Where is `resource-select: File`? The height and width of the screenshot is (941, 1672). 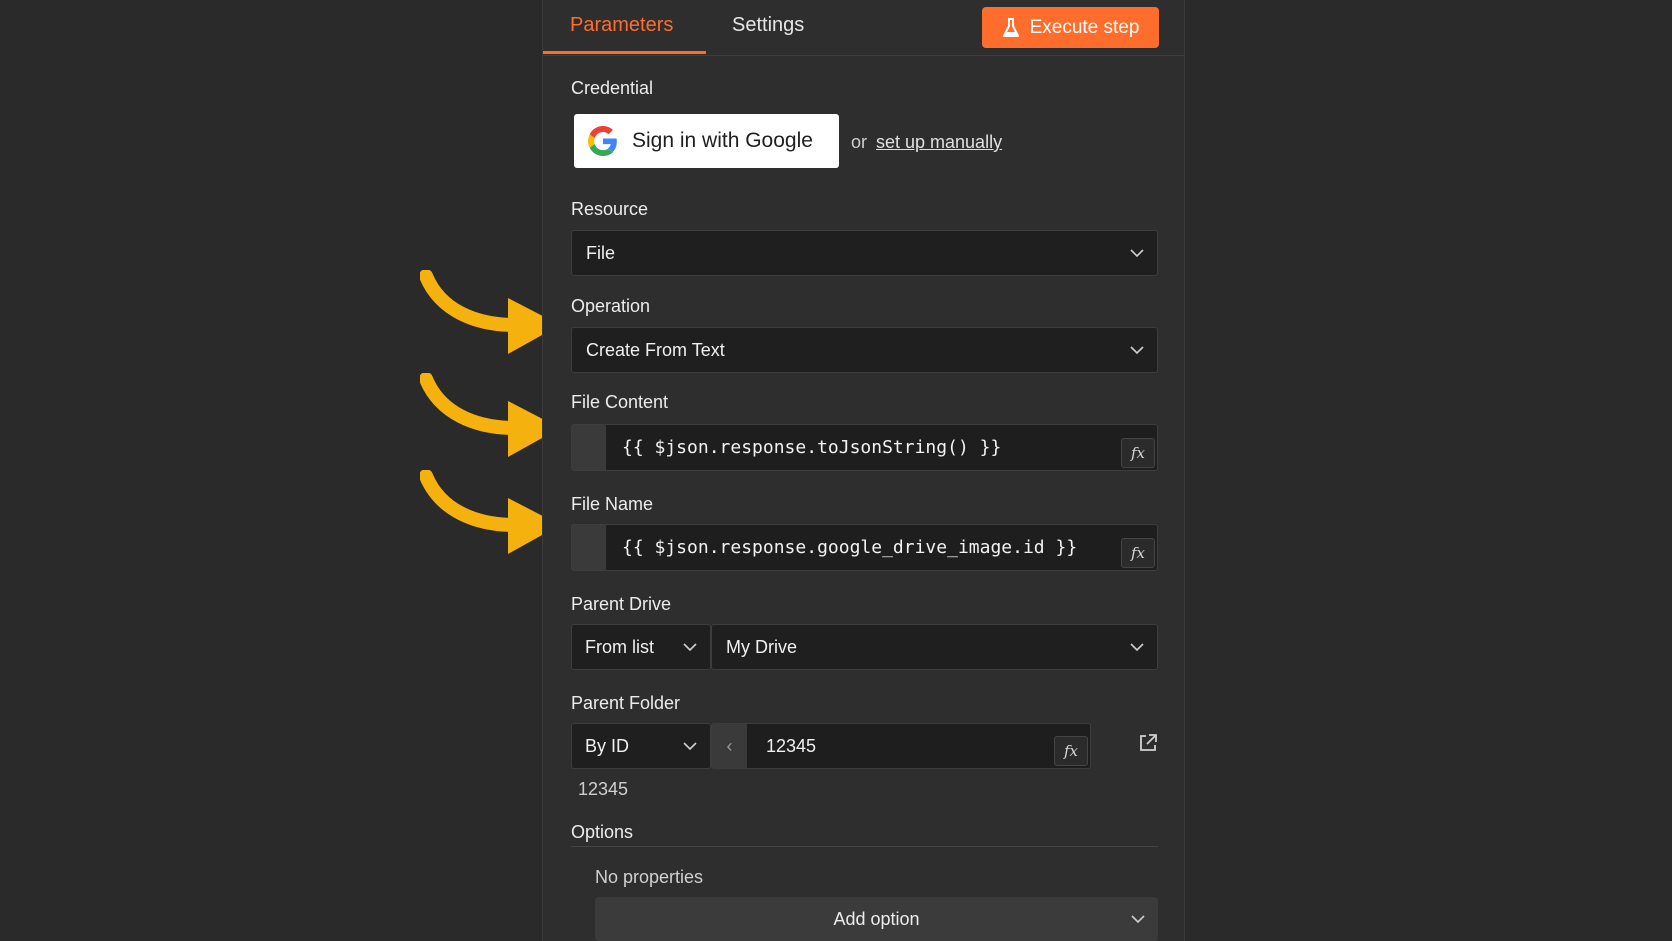 resource-select: File is located at coordinates (864, 253).